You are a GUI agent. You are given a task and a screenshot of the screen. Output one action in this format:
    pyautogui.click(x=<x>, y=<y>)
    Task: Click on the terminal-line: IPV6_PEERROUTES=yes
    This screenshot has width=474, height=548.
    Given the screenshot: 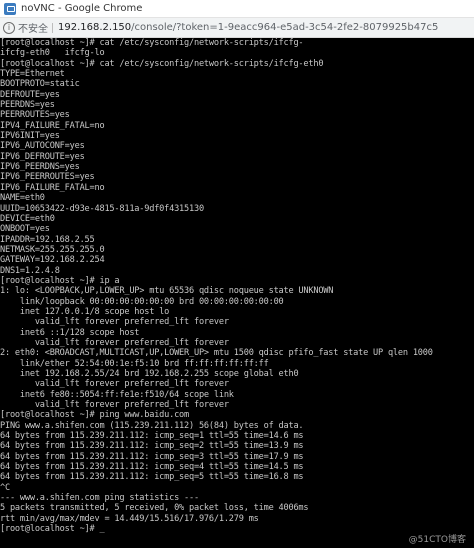 What is the action you would take?
    pyautogui.click(x=47, y=177)
    